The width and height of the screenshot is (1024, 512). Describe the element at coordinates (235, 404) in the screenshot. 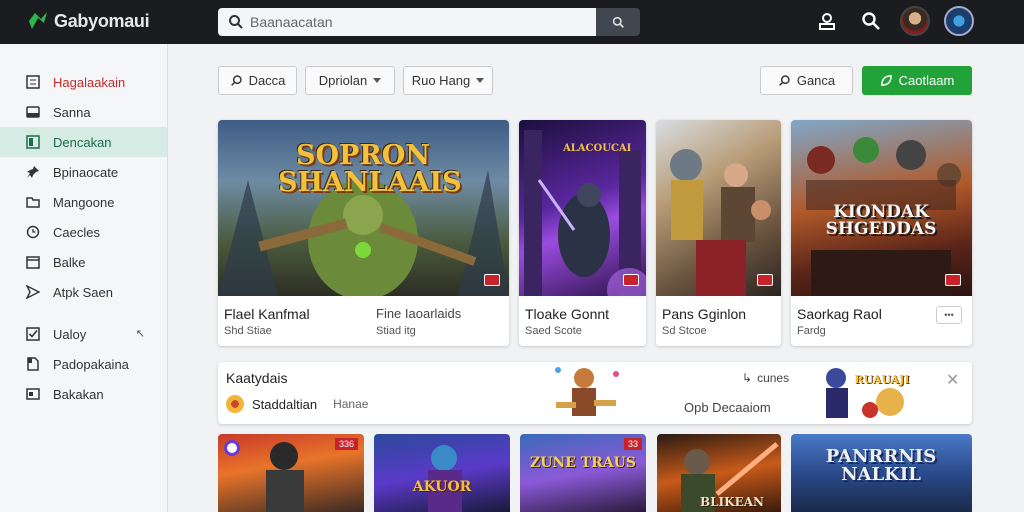

I see `coin-icon` at that location.